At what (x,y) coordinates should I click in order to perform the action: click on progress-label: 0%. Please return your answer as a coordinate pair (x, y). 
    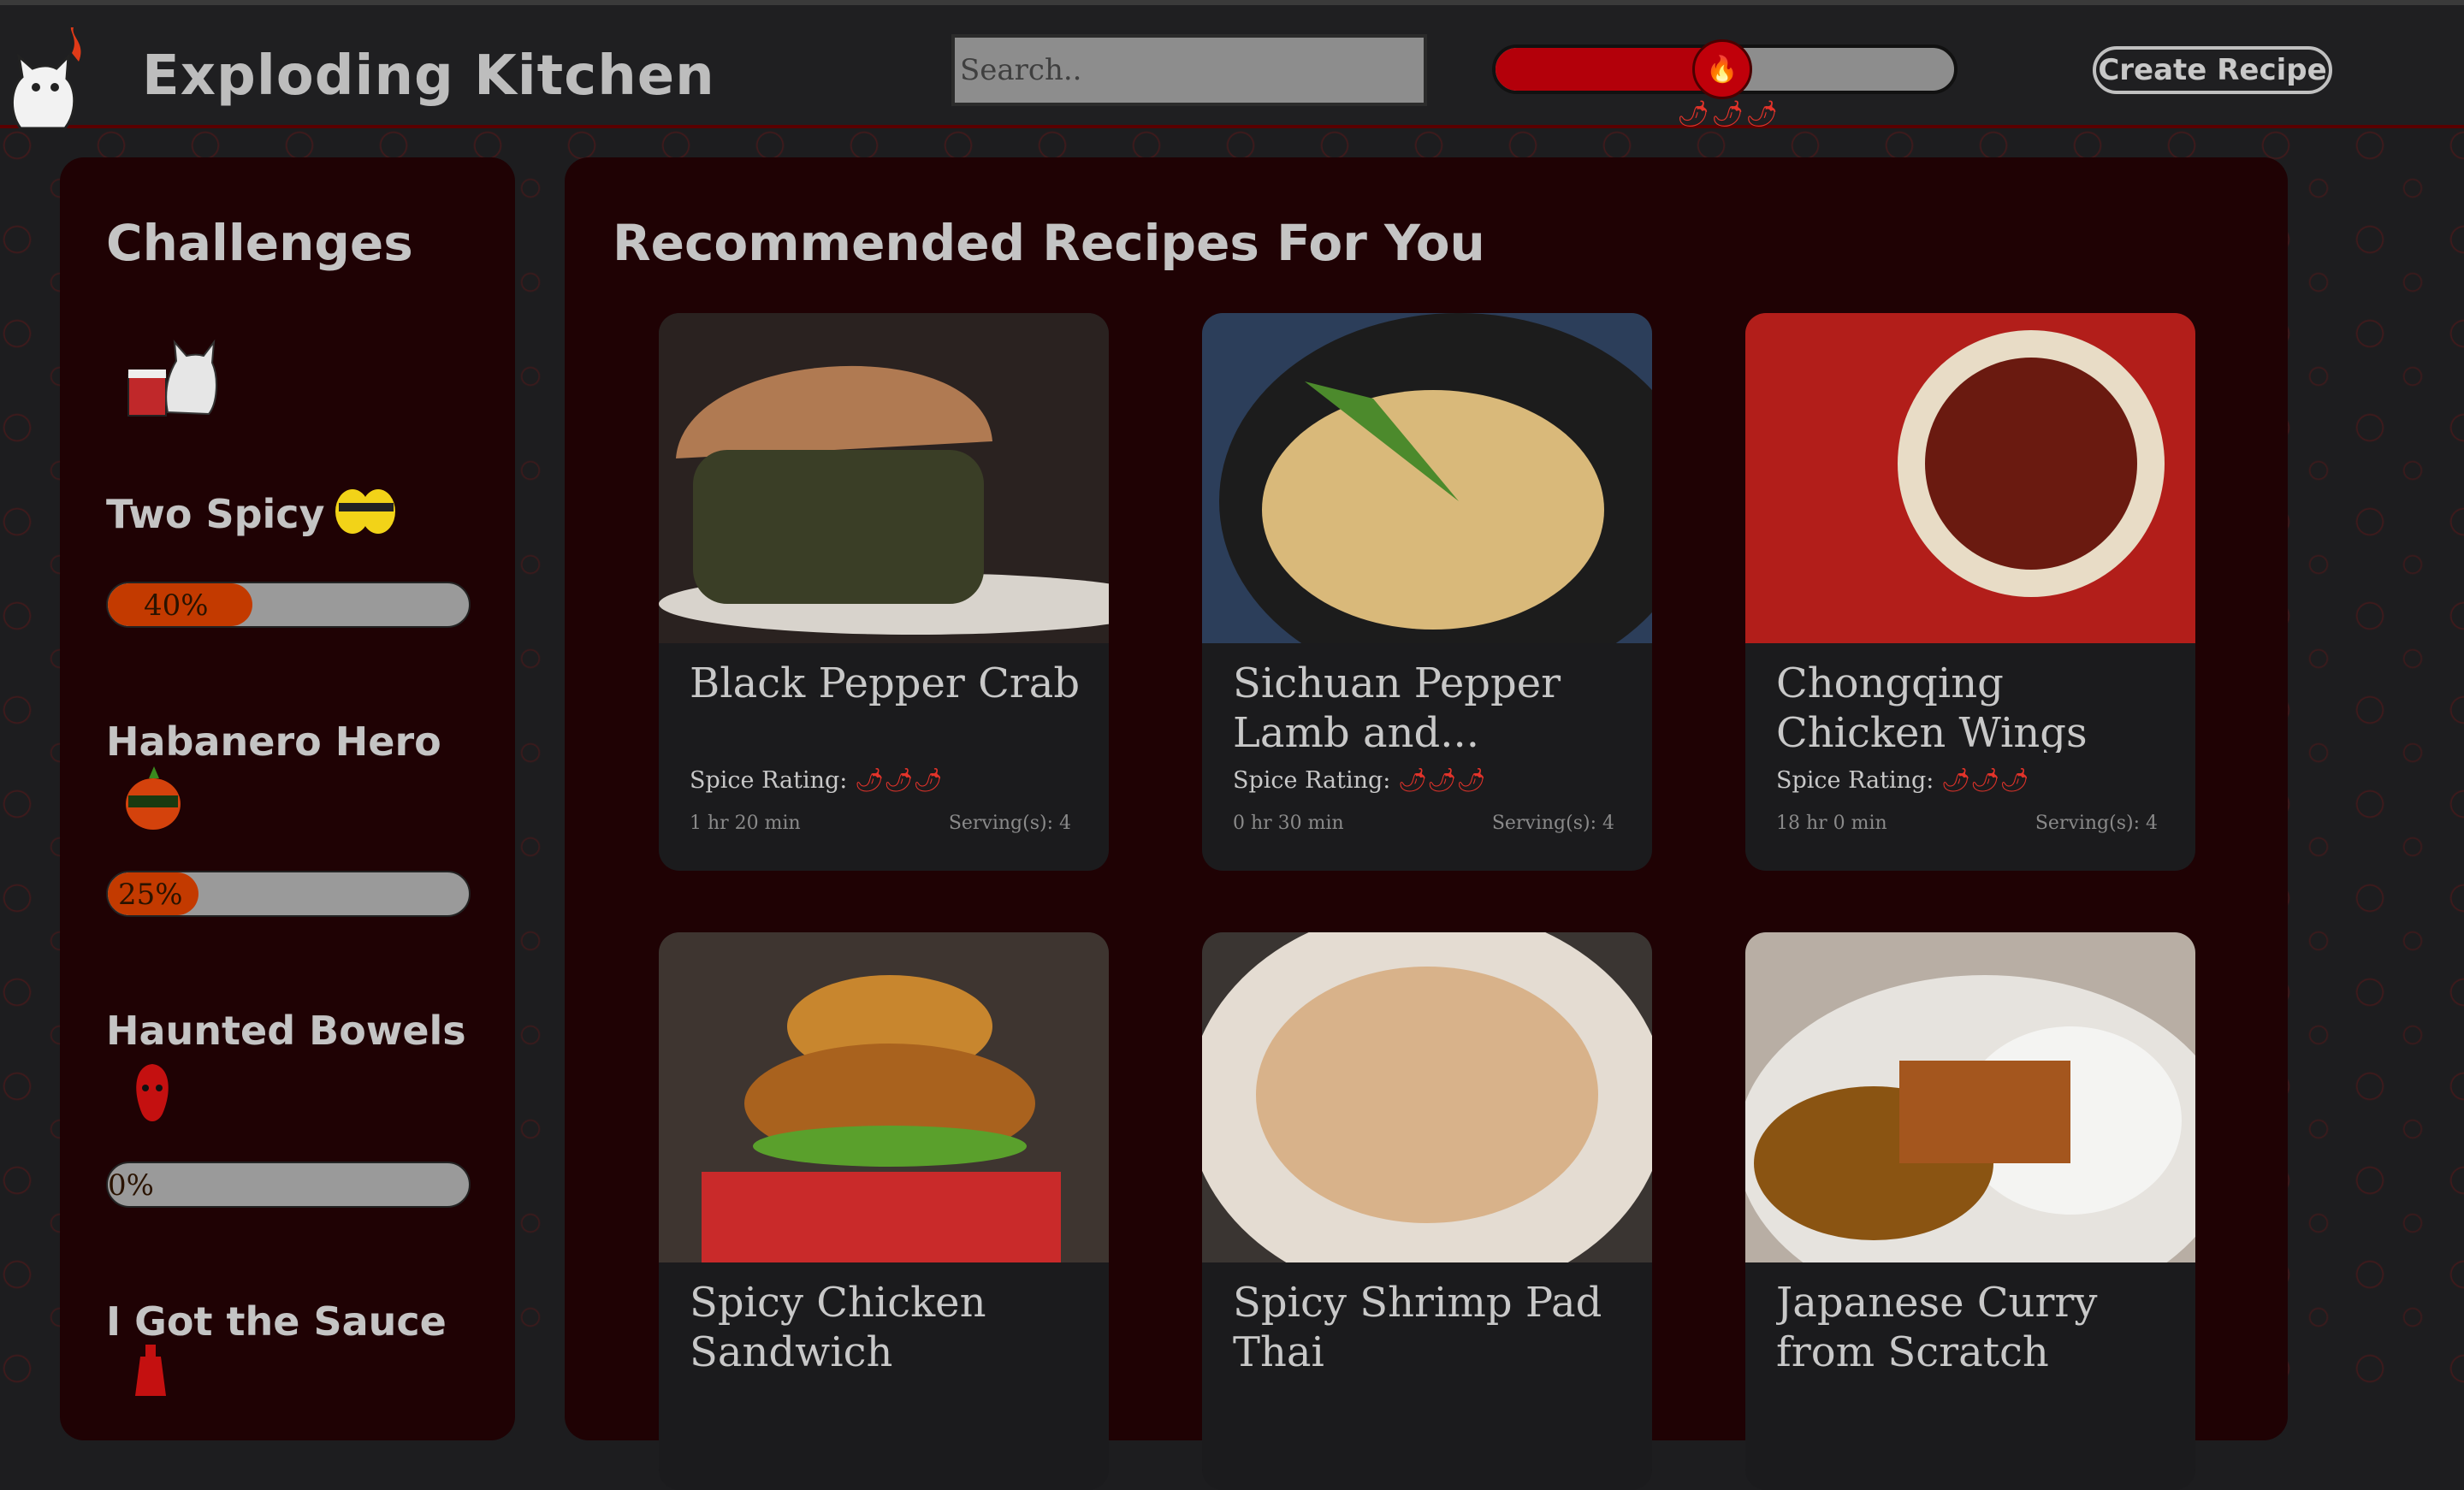
    Looking at the image, I should click on (131, 1185).